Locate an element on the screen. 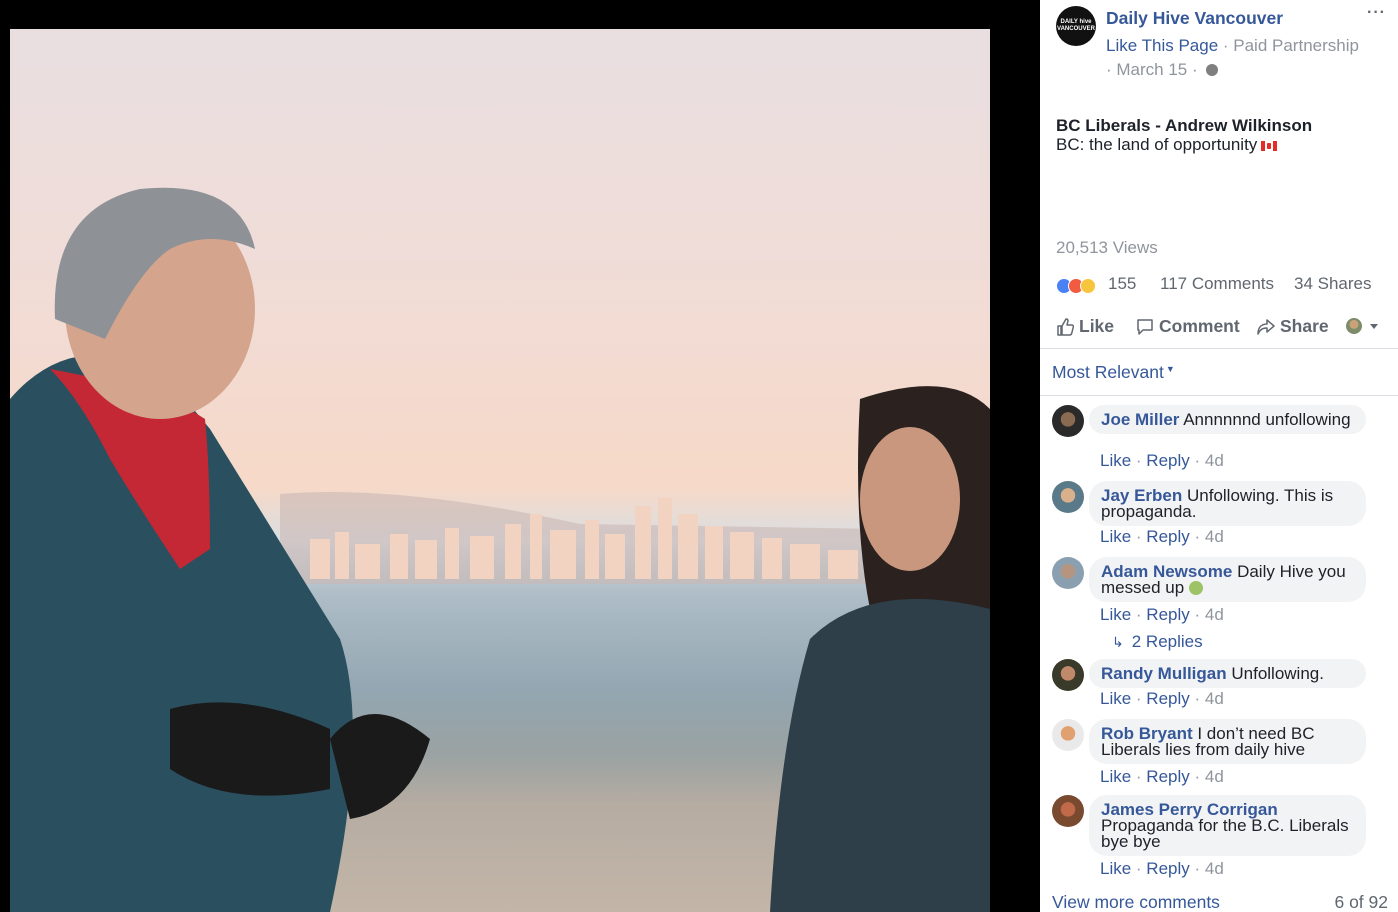  reactions-count: 155 is located at coordinates (1122, 284).